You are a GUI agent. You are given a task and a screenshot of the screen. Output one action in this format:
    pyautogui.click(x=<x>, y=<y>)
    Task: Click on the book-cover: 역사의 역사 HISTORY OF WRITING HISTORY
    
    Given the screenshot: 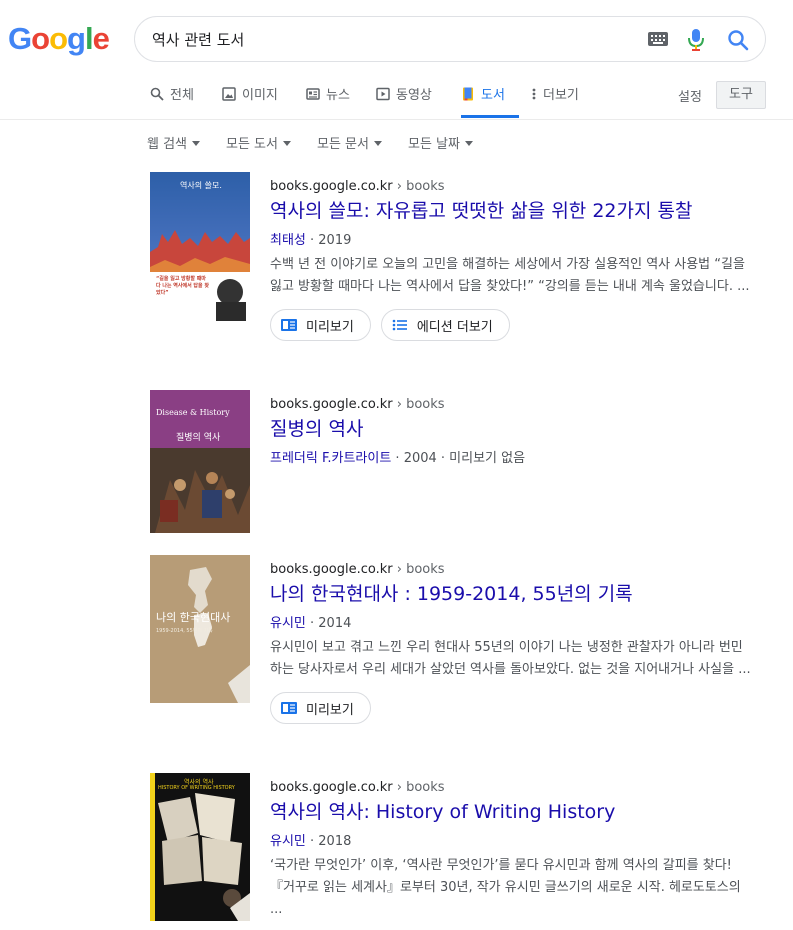 What is the action you would take?
    pyautogui.click(x=200, y=847)
    